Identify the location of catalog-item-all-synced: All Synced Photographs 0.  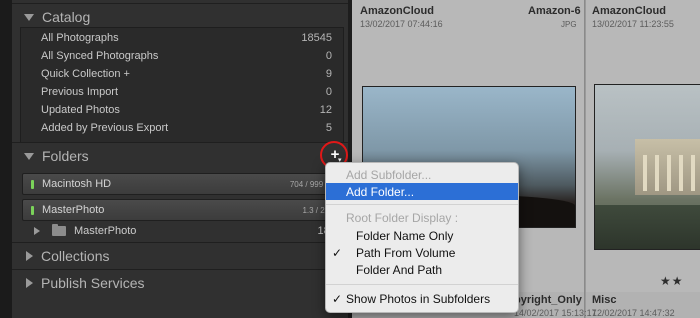
(180, 56).